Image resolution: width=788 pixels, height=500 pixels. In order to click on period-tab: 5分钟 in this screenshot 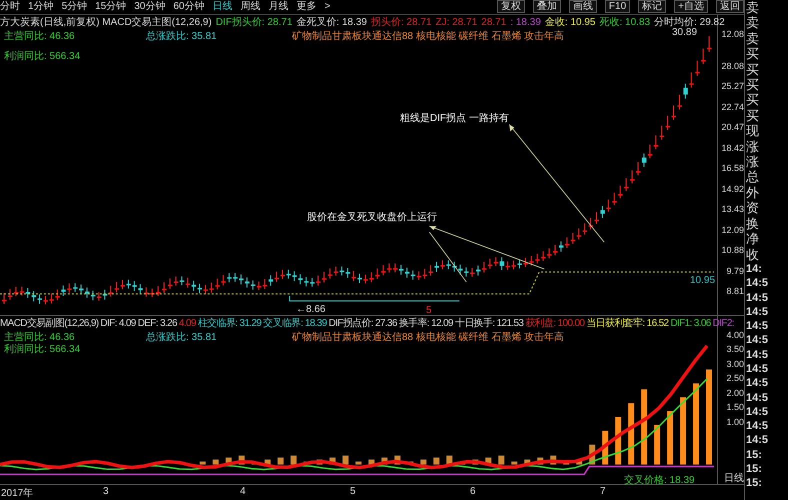, I will do `click(75, 6)`.